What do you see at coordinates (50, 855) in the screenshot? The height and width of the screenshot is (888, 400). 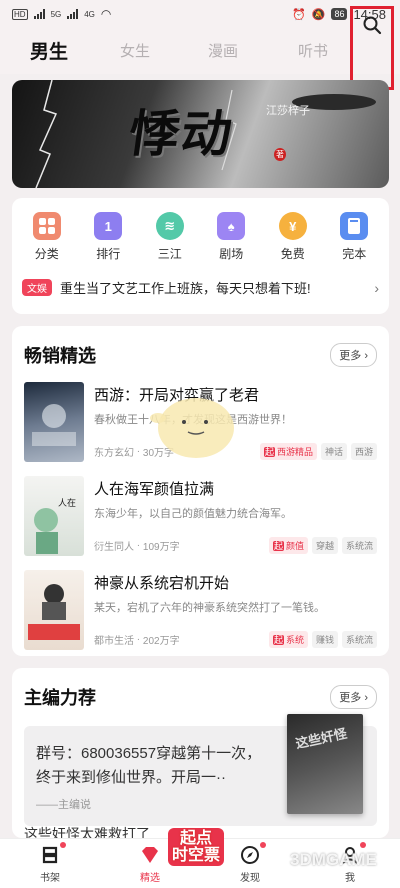 I see `bookshelf-icon` at bounding box center [50, 855].